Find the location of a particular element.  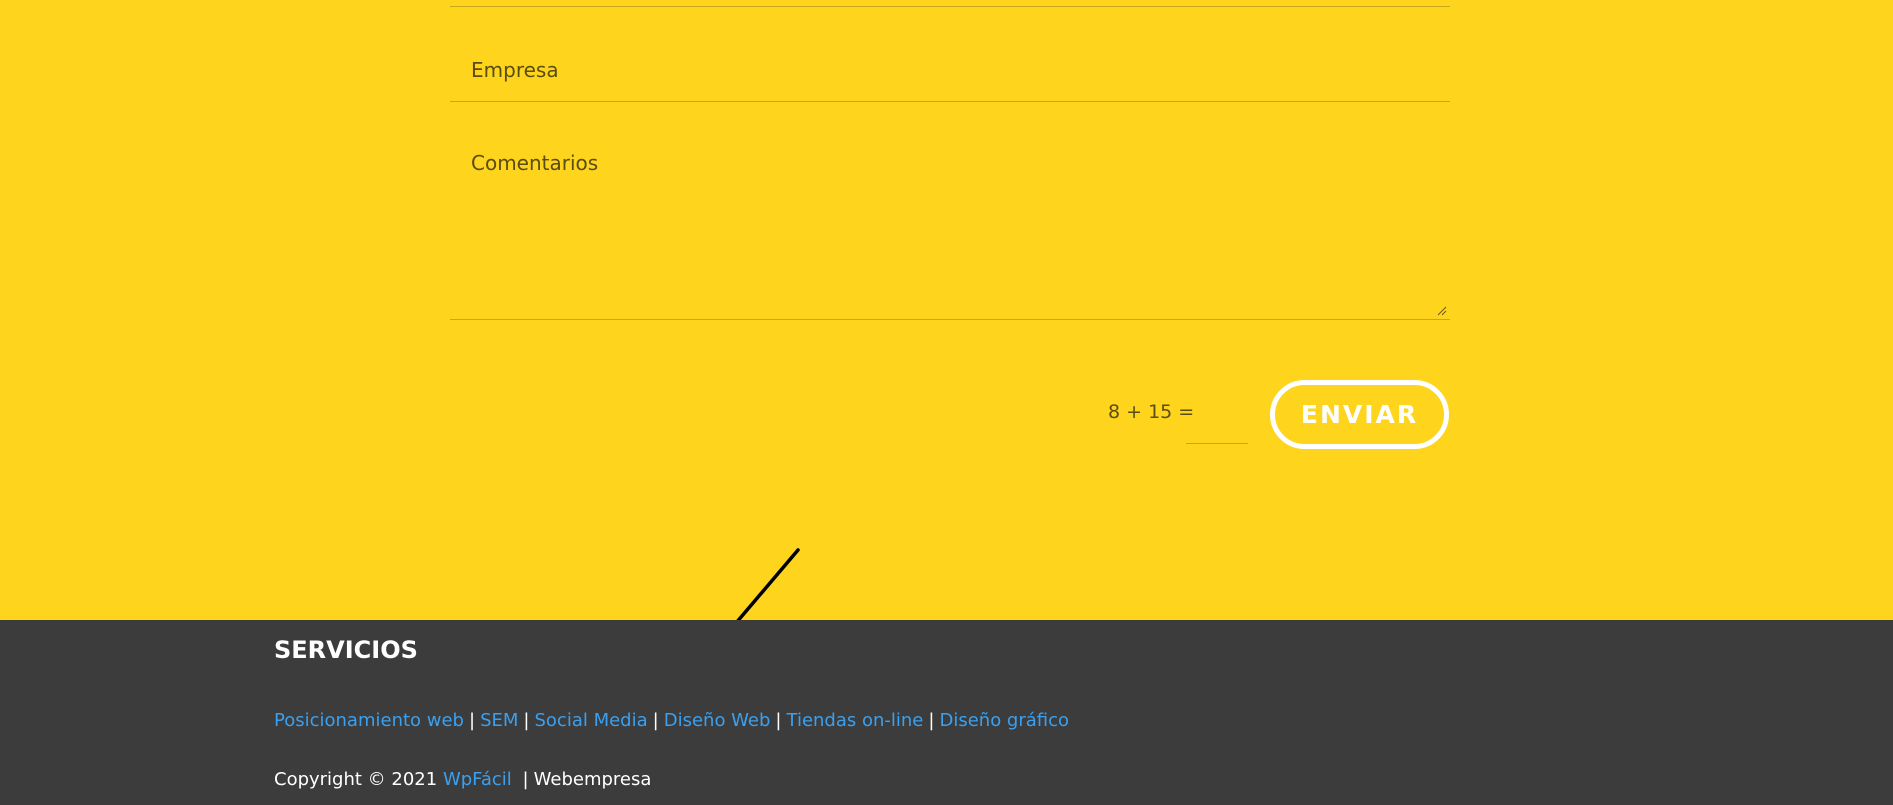

comentarios-textarea: Comentarios is located at coordinates (950, 211).